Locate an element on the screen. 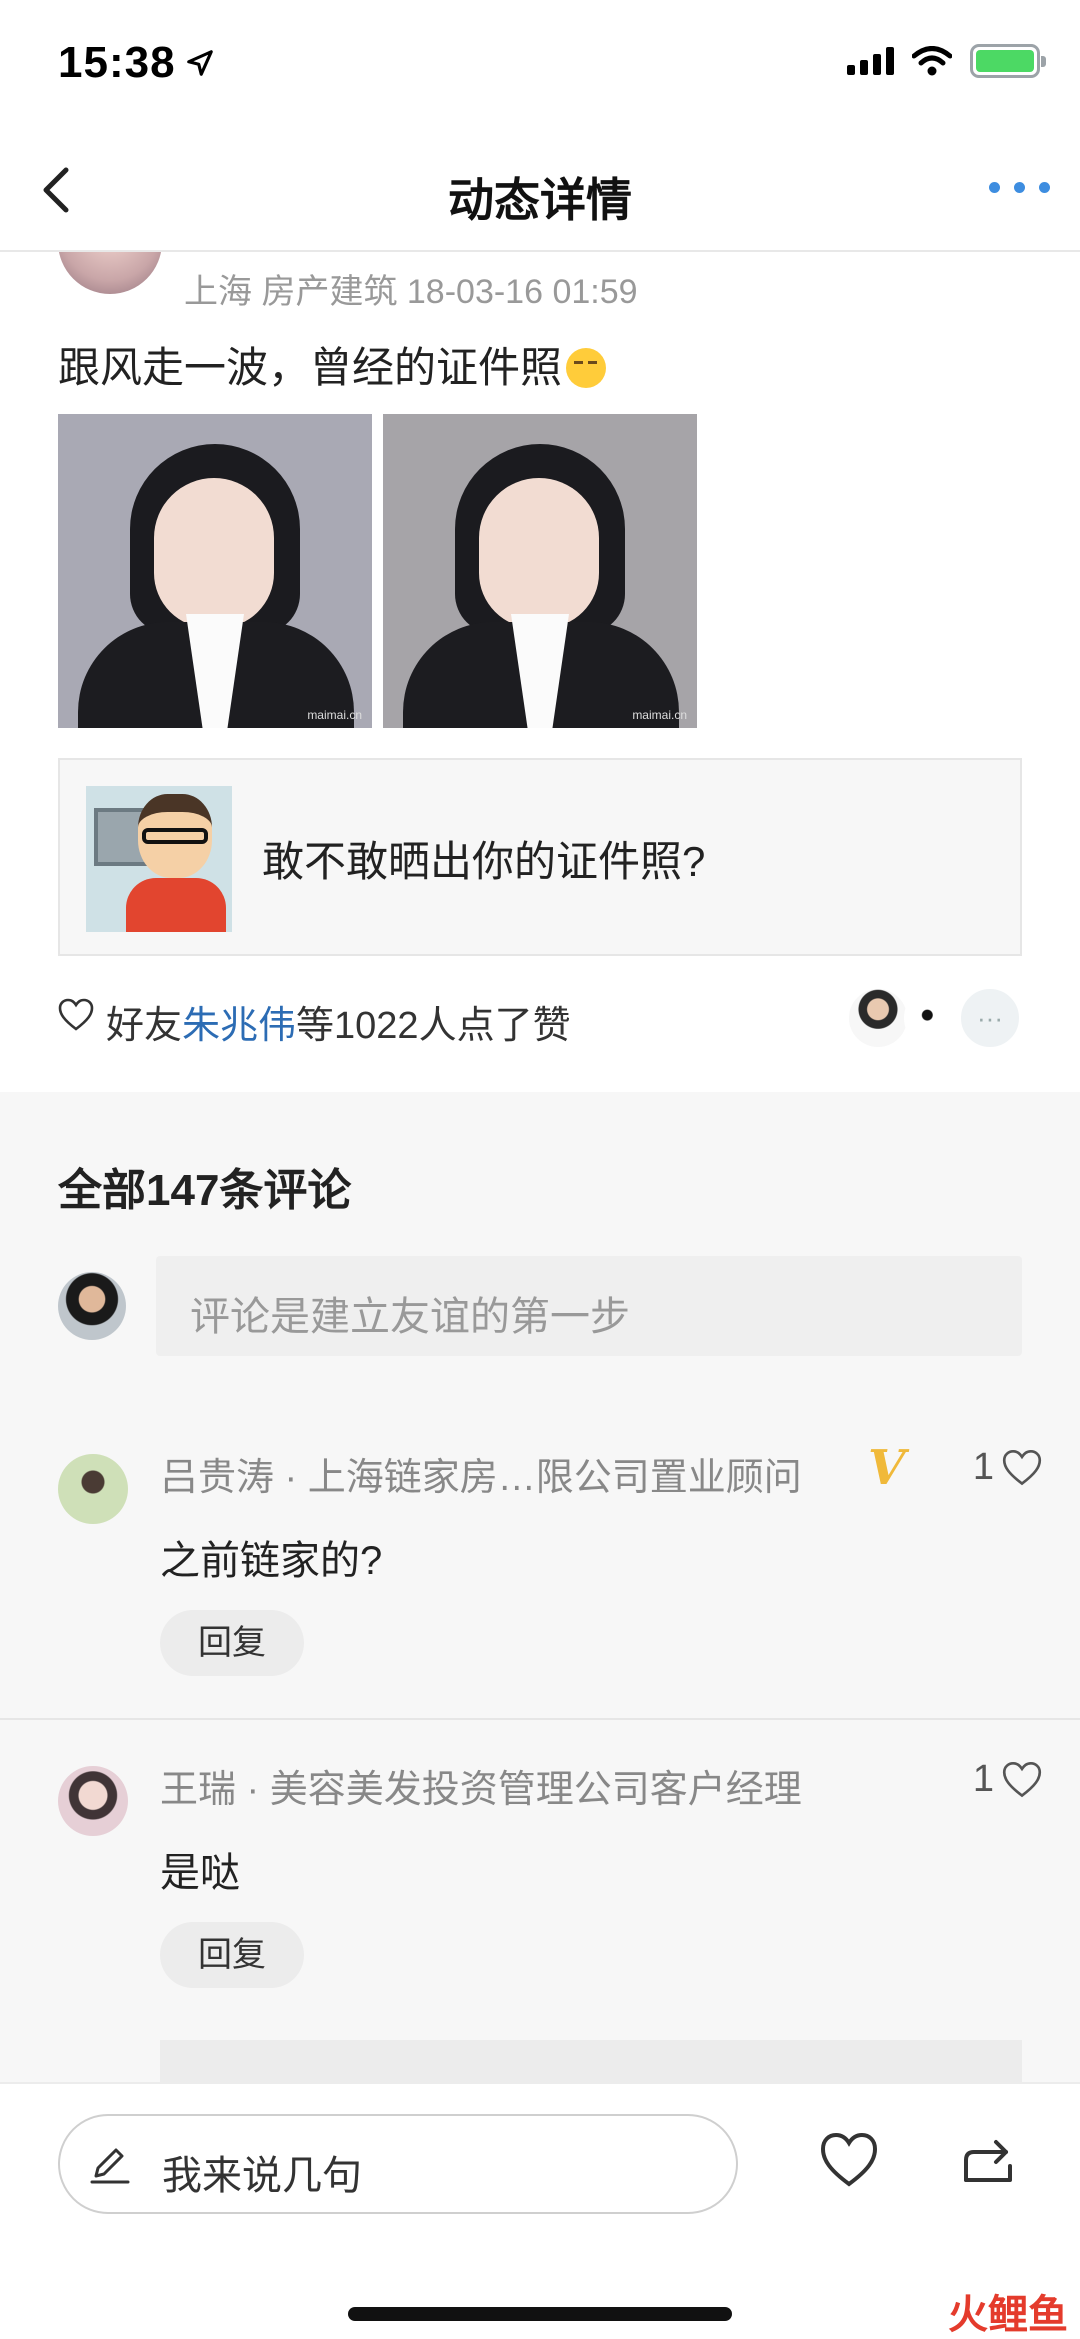  likes-row: 好友朱兆伟等1022人点了赞 ··· is located at coordinates (540, 1020).